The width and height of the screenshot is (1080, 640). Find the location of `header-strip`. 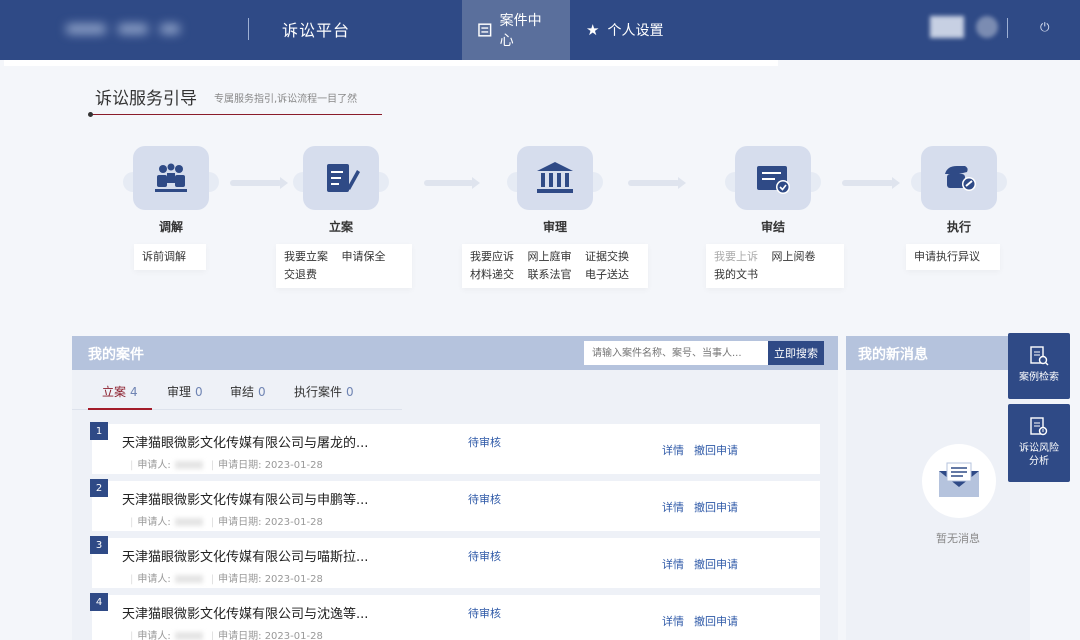

header-strip is located at coordinates (391, 63).